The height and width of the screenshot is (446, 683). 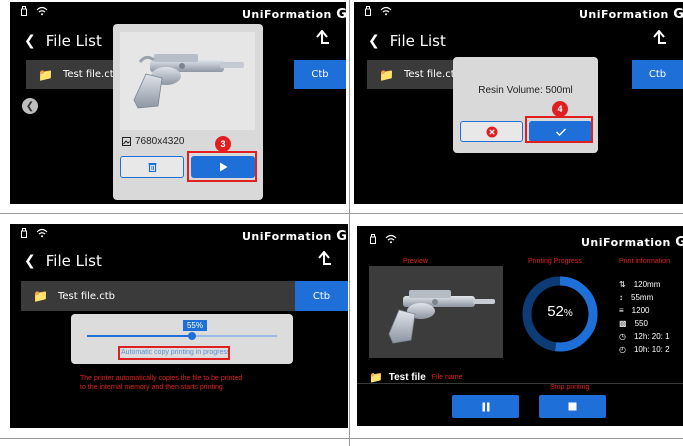 I want to click on progress-percent-value: 52, so click(x=555, y=311).